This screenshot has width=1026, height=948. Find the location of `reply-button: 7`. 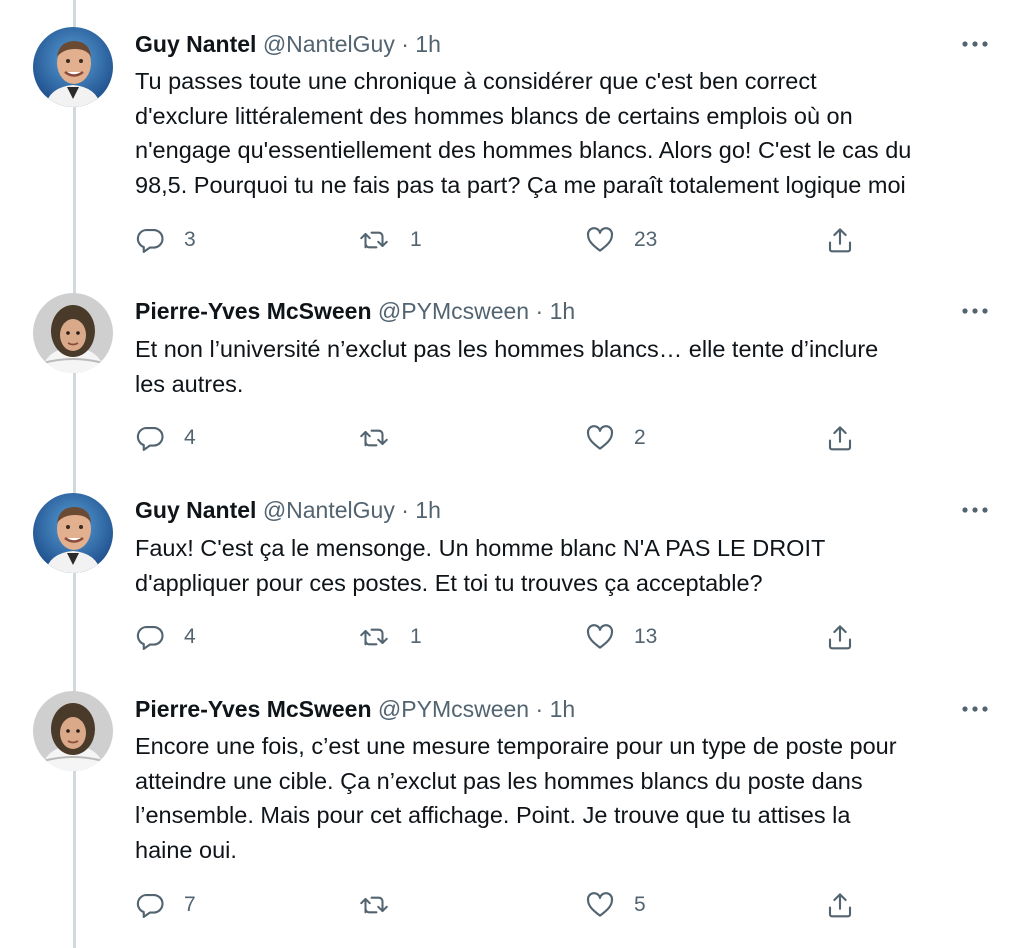

reply-button: 7 is located at coordinates (165, 905).